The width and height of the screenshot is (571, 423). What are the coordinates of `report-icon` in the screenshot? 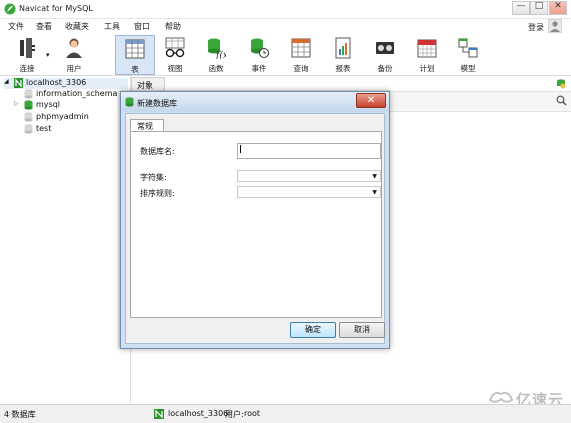 It's located at (343, 48).